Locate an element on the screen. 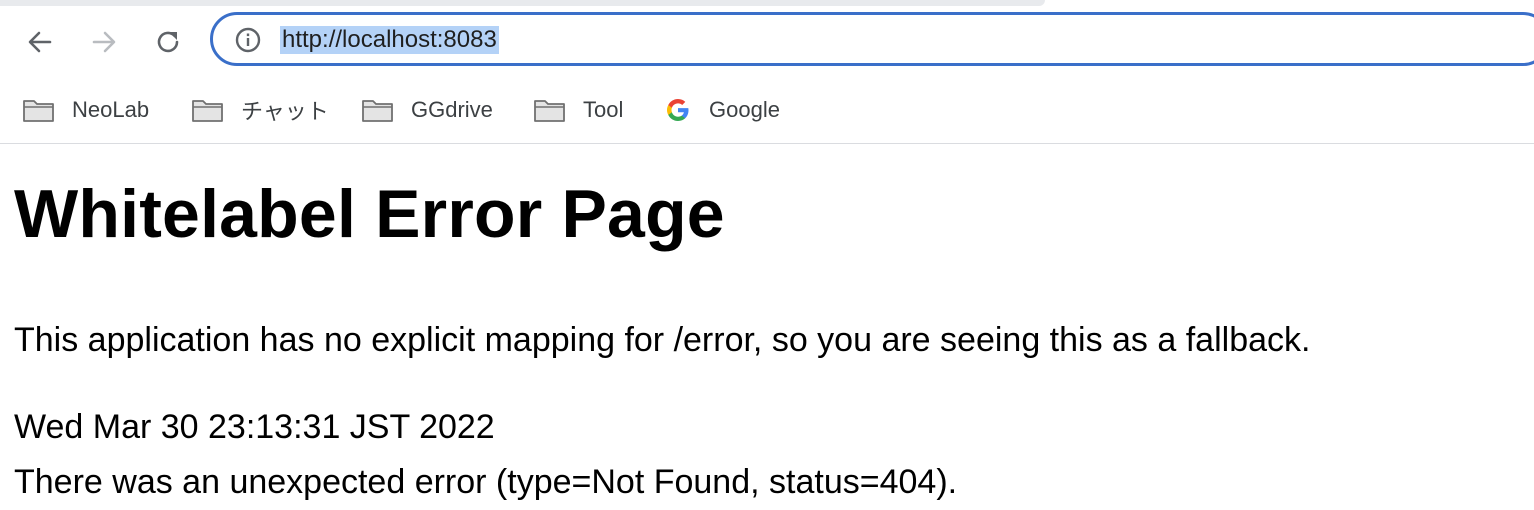 Image resolution: width=1534 pixels, height=510 pixels. google-icon is located at coordinates (678, 110).